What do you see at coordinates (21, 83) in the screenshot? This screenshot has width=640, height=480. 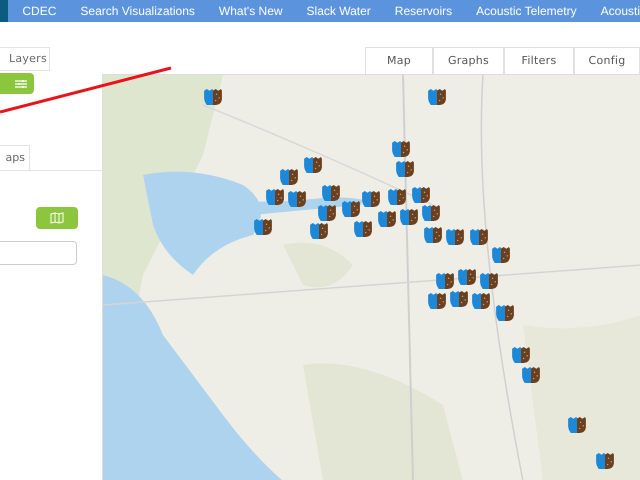 I see `sliders-icon` at bounding box center [21, 83].